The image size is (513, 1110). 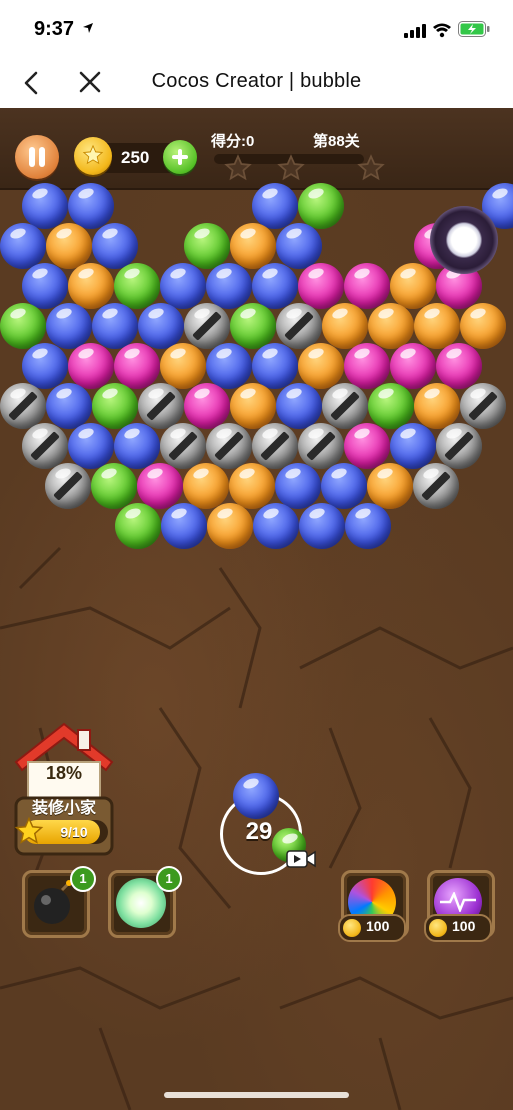 I want to click on wifi-icon, so click(x=442, y=30).